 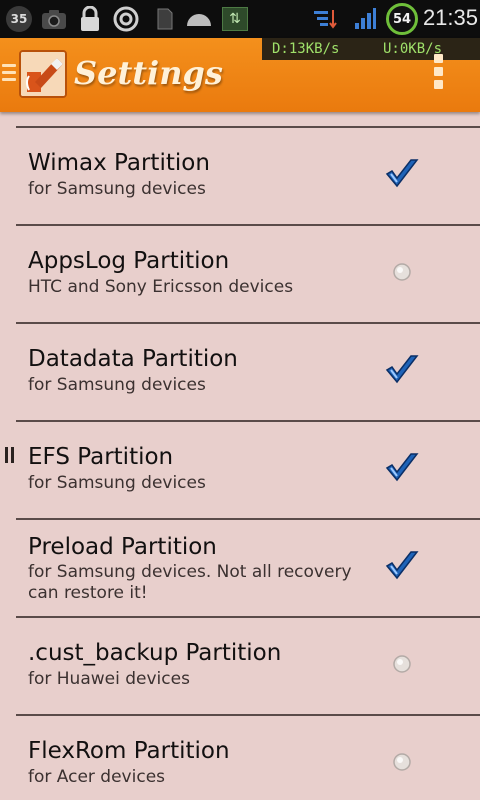 What do you see at coordinates (129, 261) in the screenshot?
I see `item-title: AppsLog Partition` at bounding box center [129, 261].